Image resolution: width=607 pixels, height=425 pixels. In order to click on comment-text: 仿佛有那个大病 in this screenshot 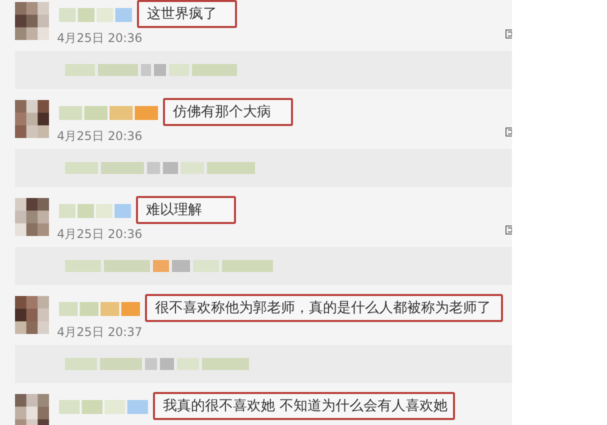, I will do `click(228, 112)`.